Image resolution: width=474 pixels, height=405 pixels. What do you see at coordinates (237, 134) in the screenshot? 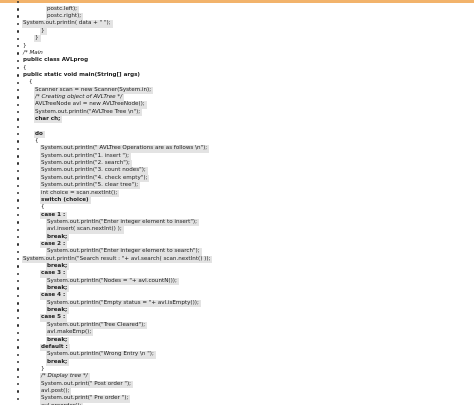
I see `code-line: do` at bounding box center [237, 134].